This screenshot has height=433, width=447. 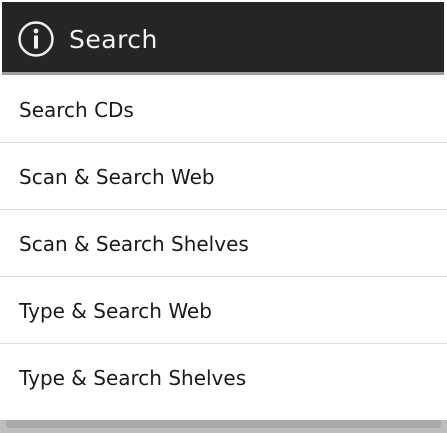 I want to click on dialog-bottom-shadow, so click(x=223, y=424).